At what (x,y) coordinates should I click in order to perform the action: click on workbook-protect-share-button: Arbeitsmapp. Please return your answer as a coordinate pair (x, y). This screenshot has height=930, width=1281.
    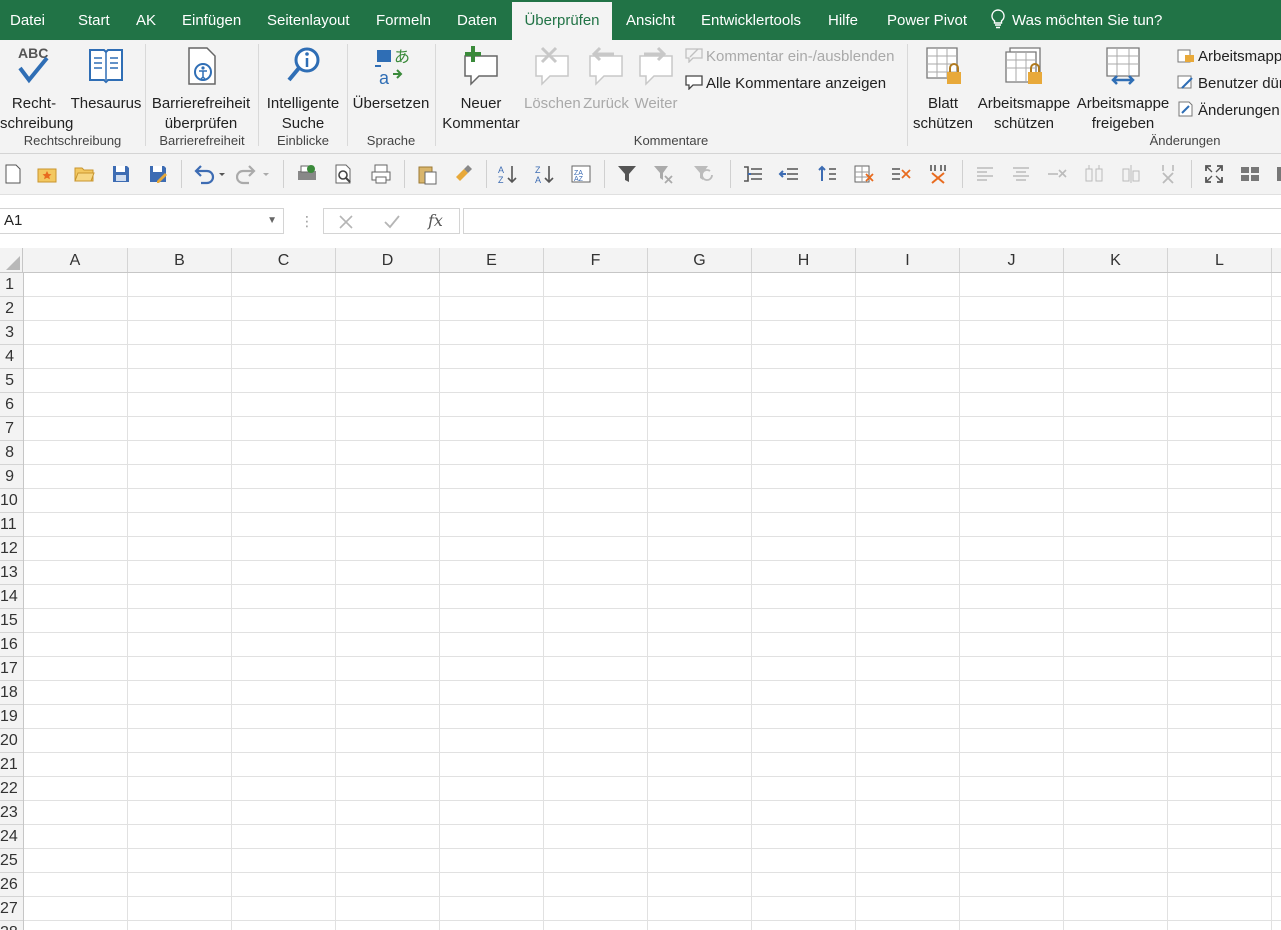
    Looking at the image, I should click on (1229, 57).